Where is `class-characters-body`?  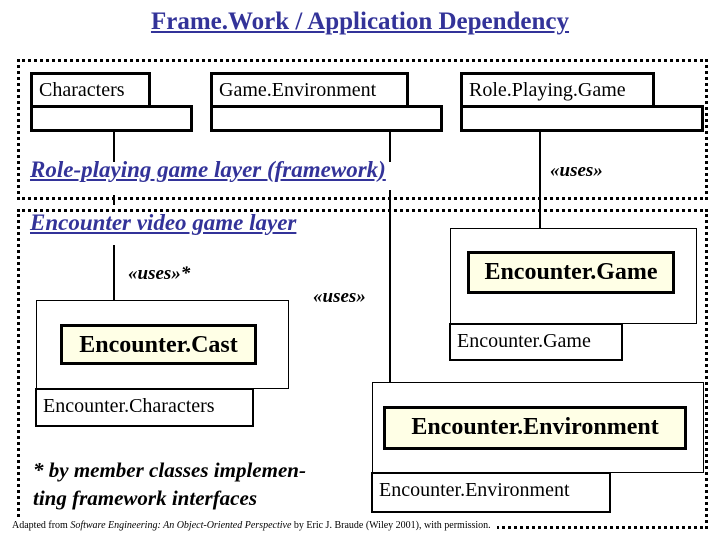
class-characters-body is located at coordinates (111, 118).